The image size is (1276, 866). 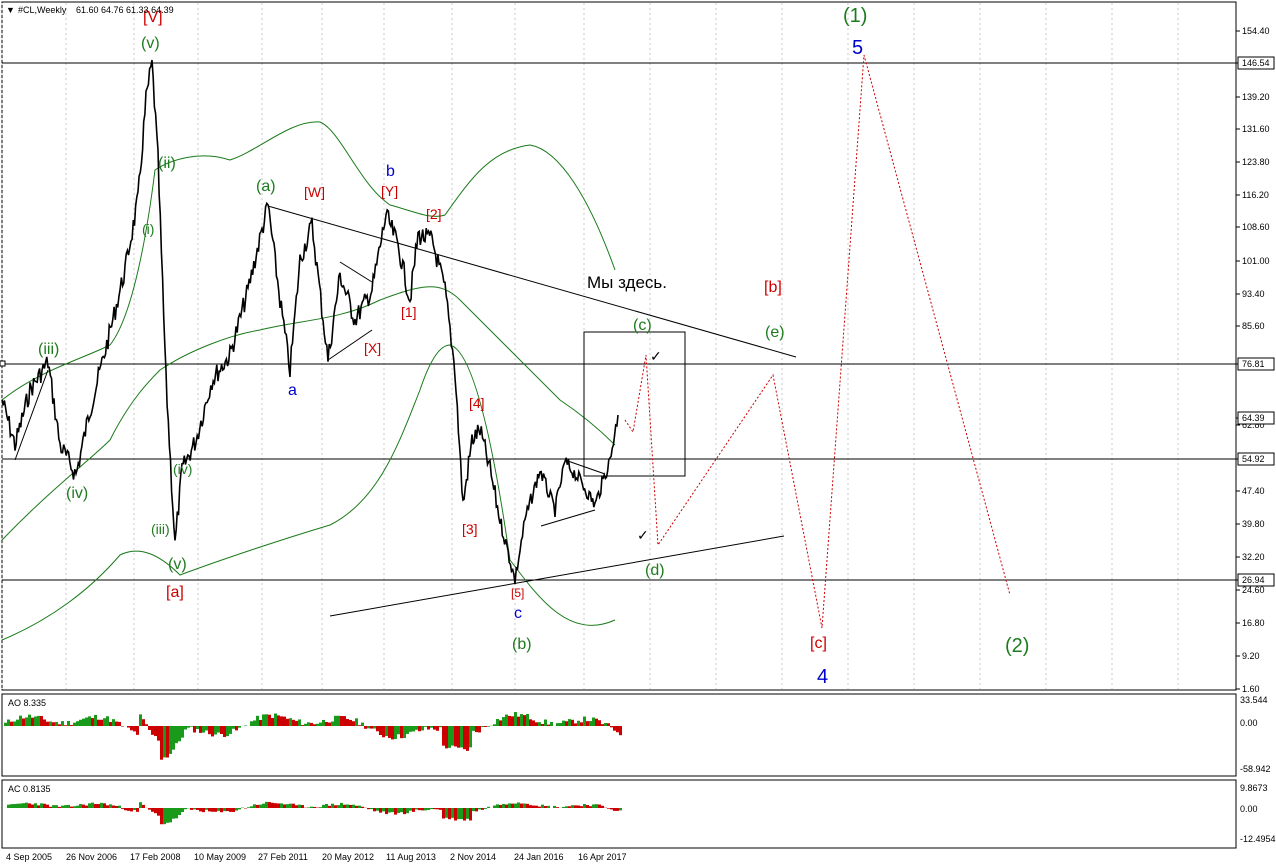 I want to click on ao-title: AO 8.335, so click(x=27, y=703).